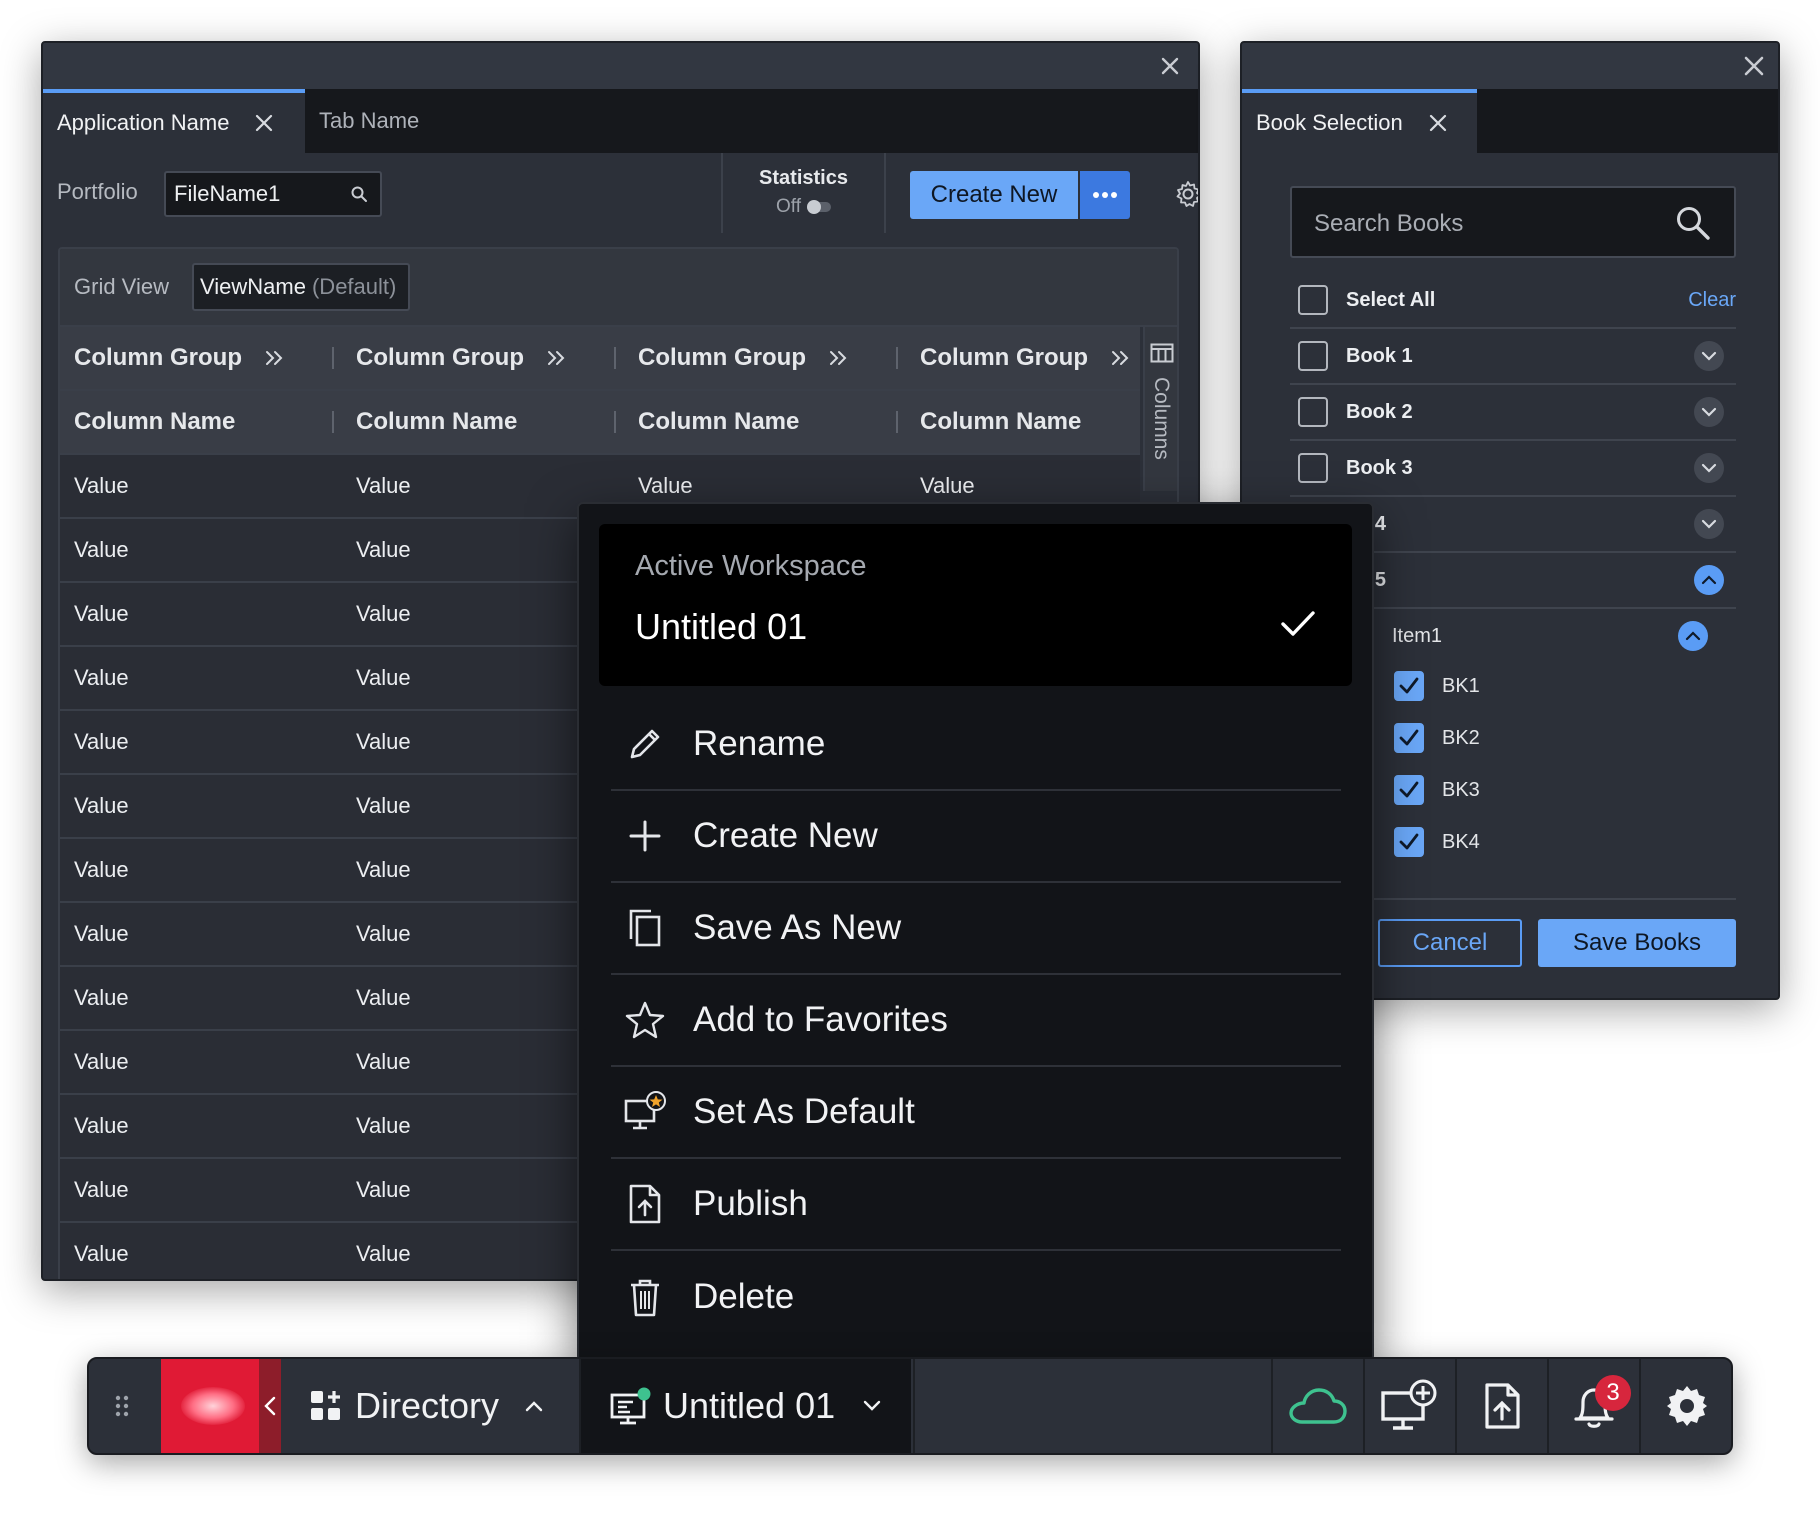  I want to click on book-label: Book 1, so click(1379, 356).